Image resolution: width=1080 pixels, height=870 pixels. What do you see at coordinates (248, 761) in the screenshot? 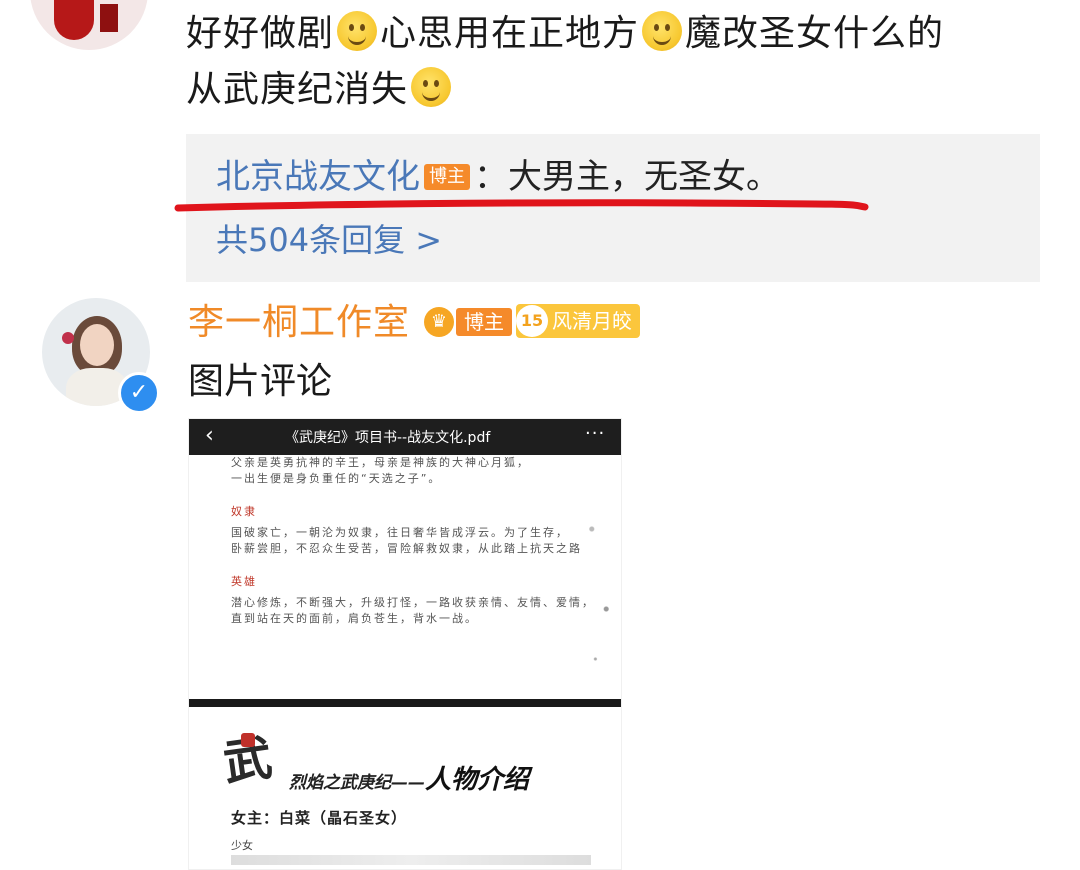
I see `page2-logo: 武` at bounding box center [248, 761].